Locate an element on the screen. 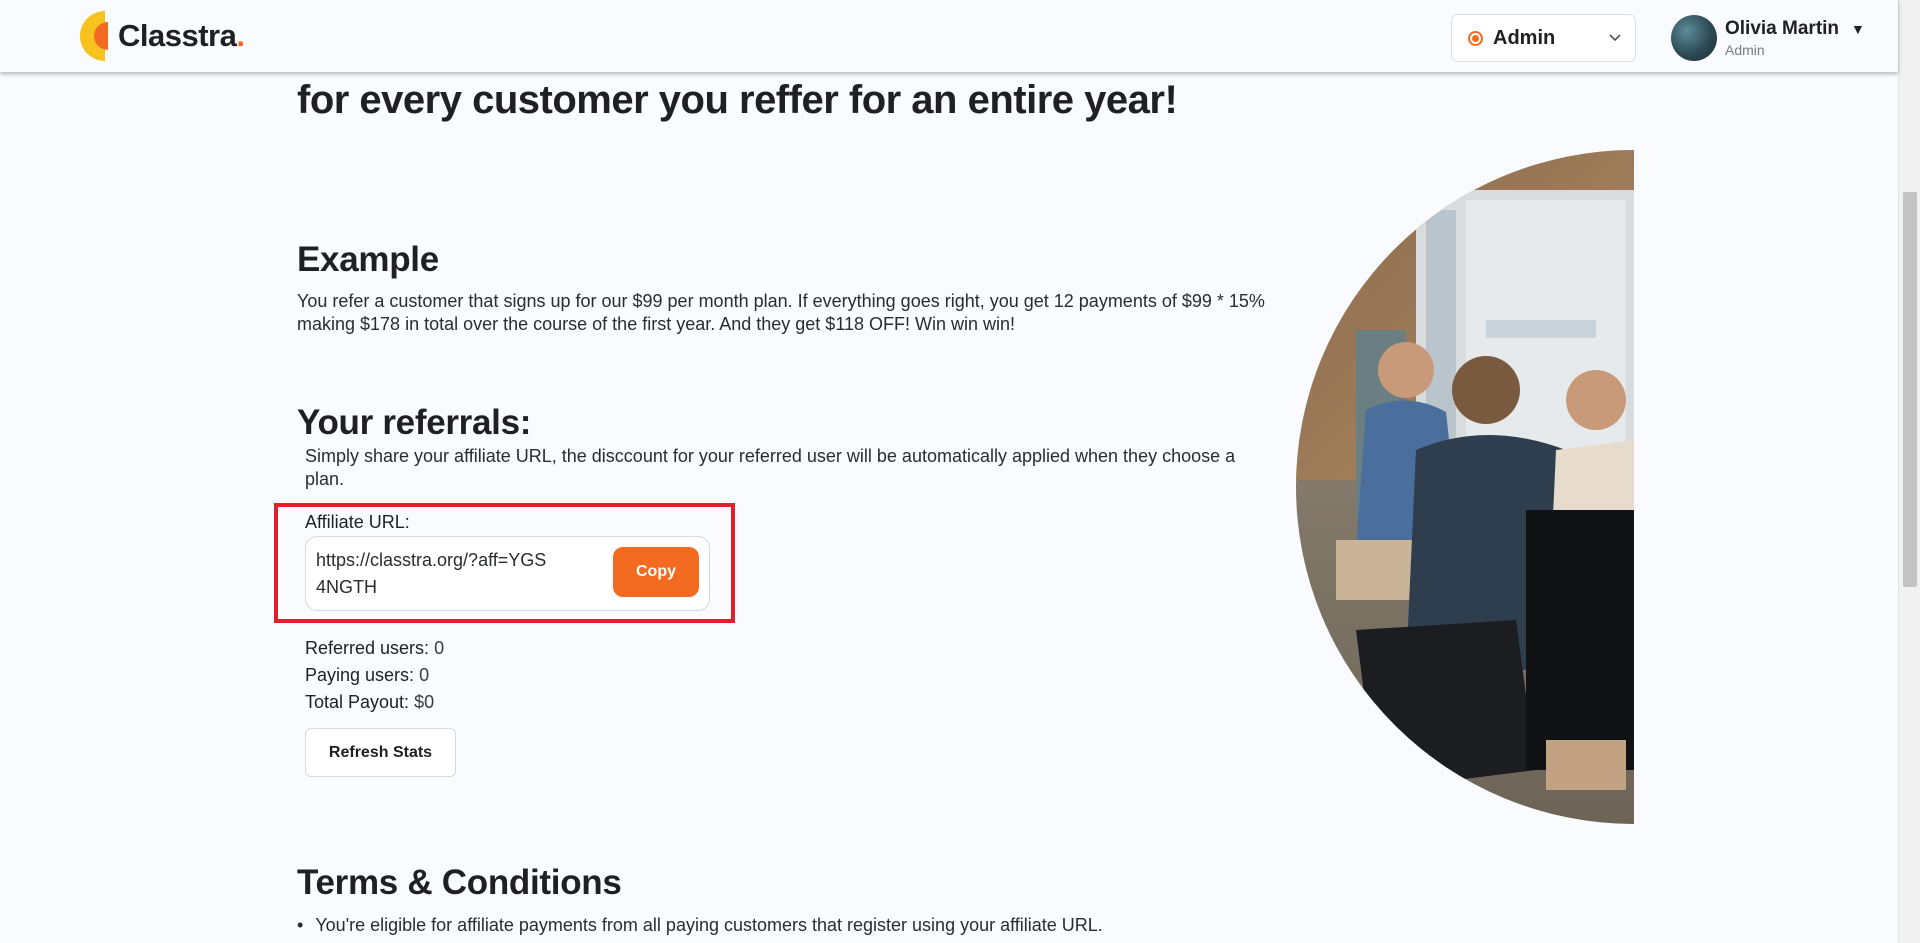  user-name-text: Olivia Martin is located at coordinates (1782, 28).